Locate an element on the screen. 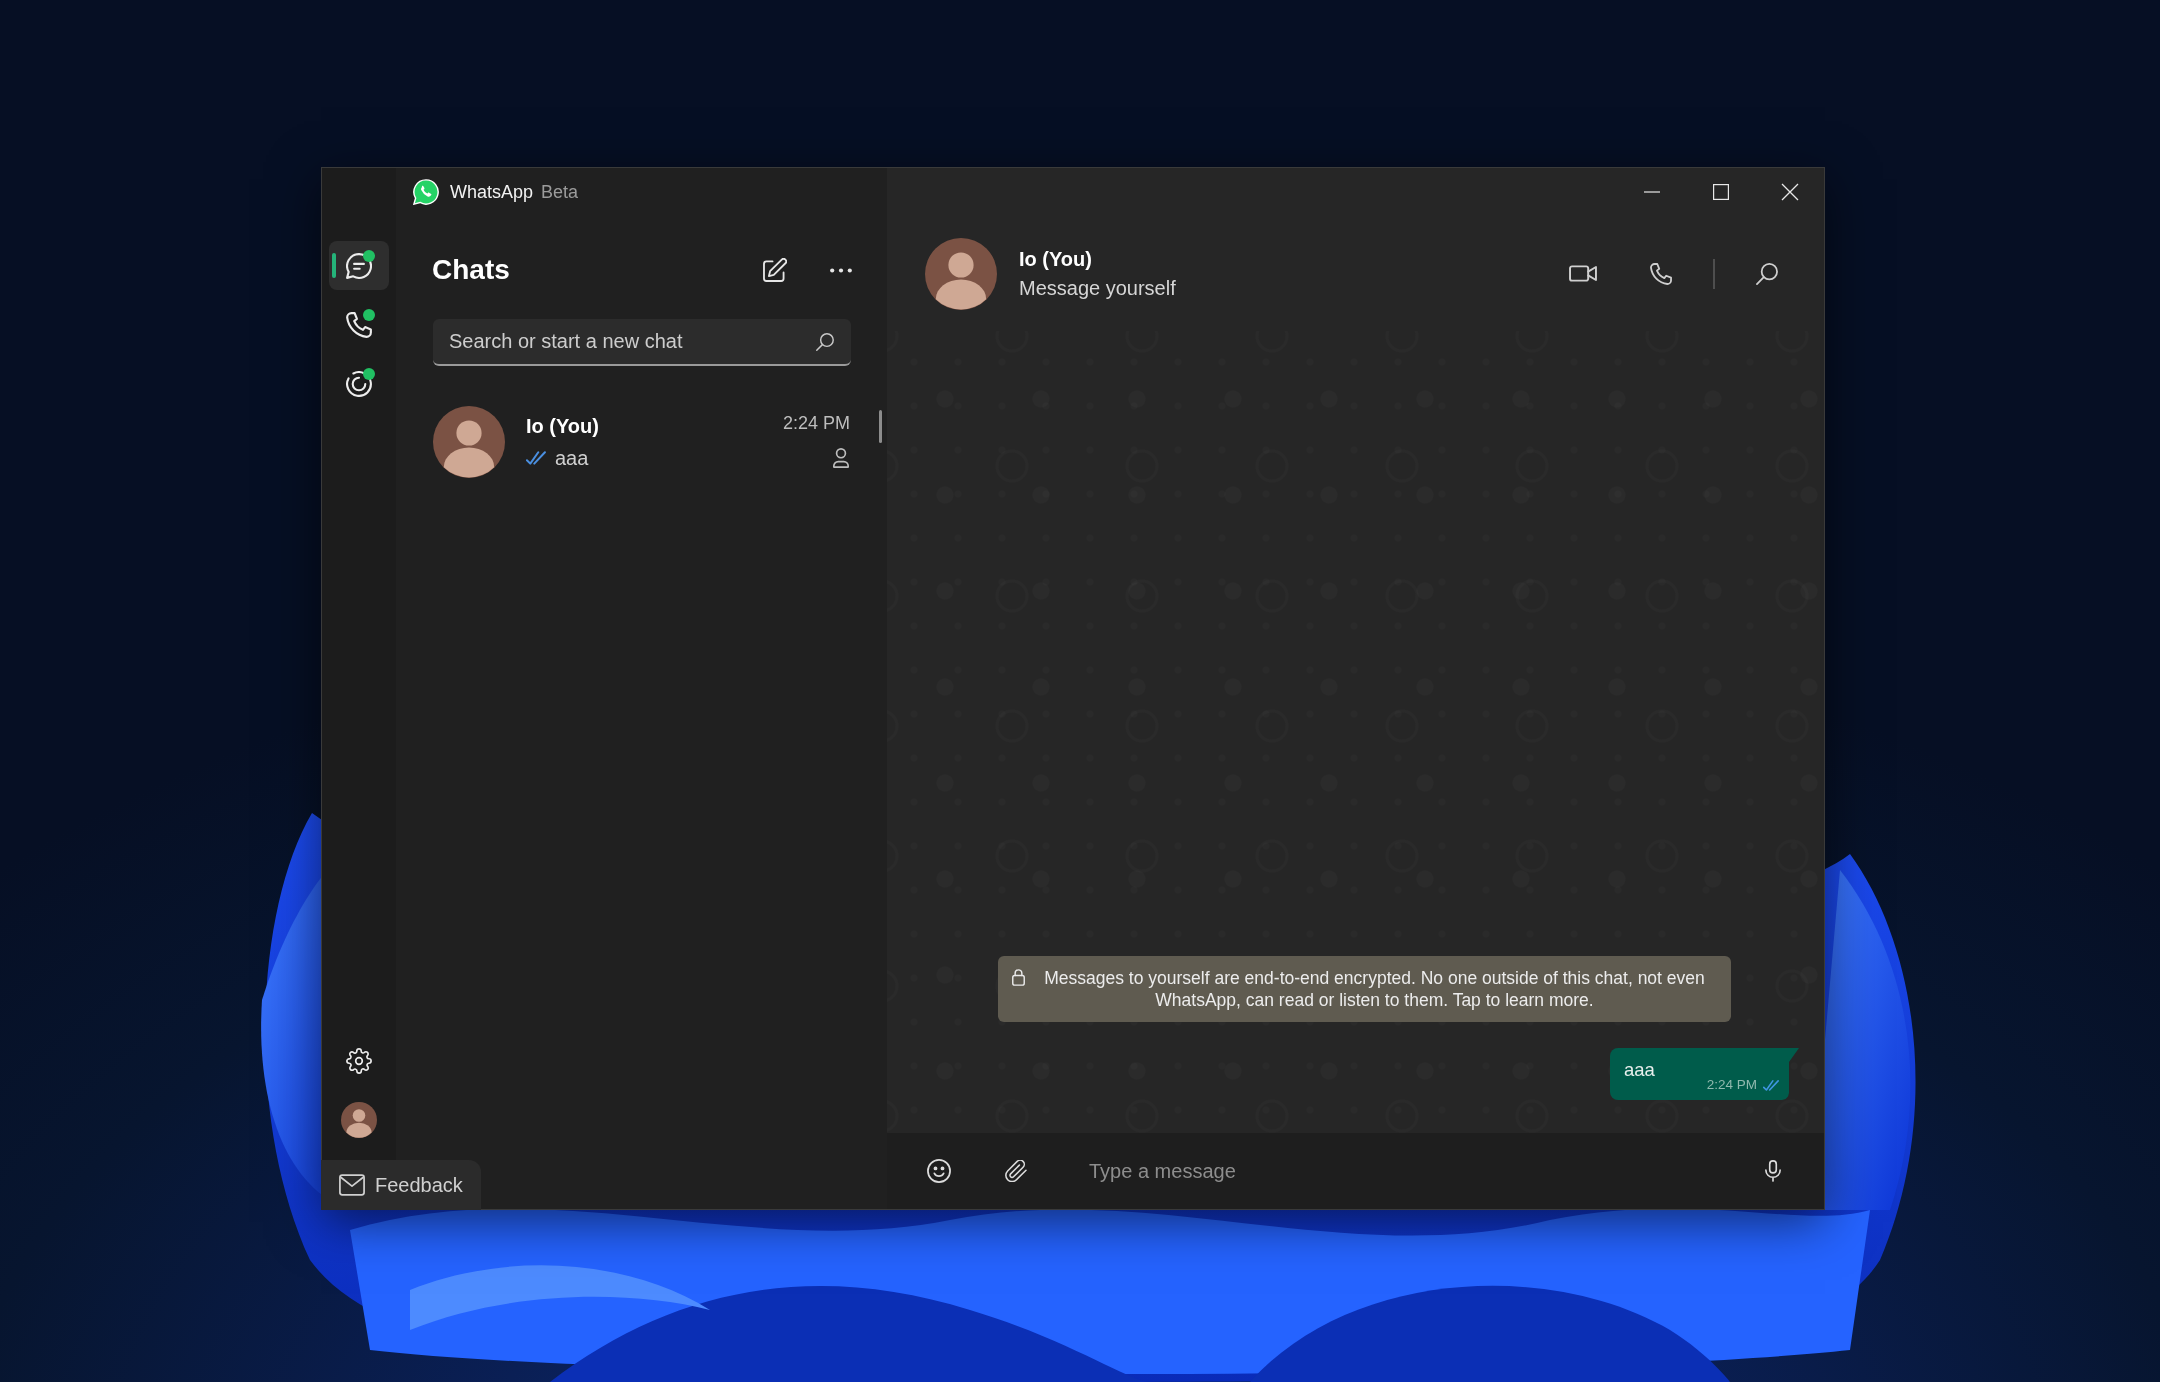  smiley-icon is located at coordinates (939, 1171).